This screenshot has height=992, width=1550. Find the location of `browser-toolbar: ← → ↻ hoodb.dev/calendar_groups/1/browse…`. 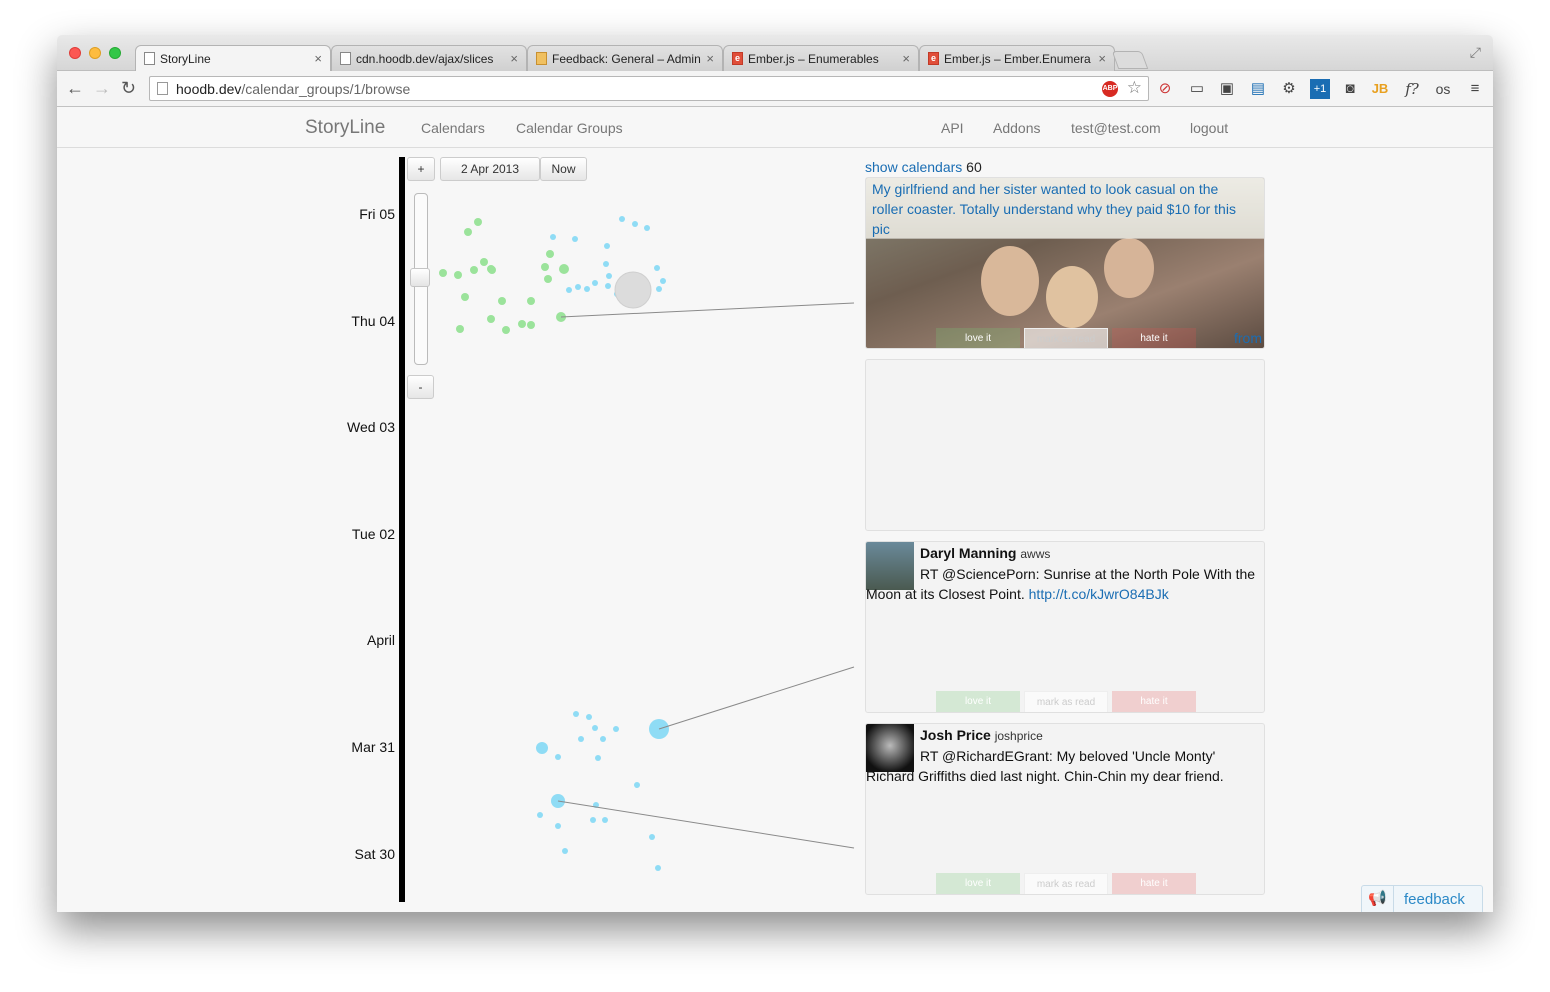

browser-toolbar: ← → ↻ hoodb.dev/calendar_groups/1/browse… is located at coordinates (775, 89).